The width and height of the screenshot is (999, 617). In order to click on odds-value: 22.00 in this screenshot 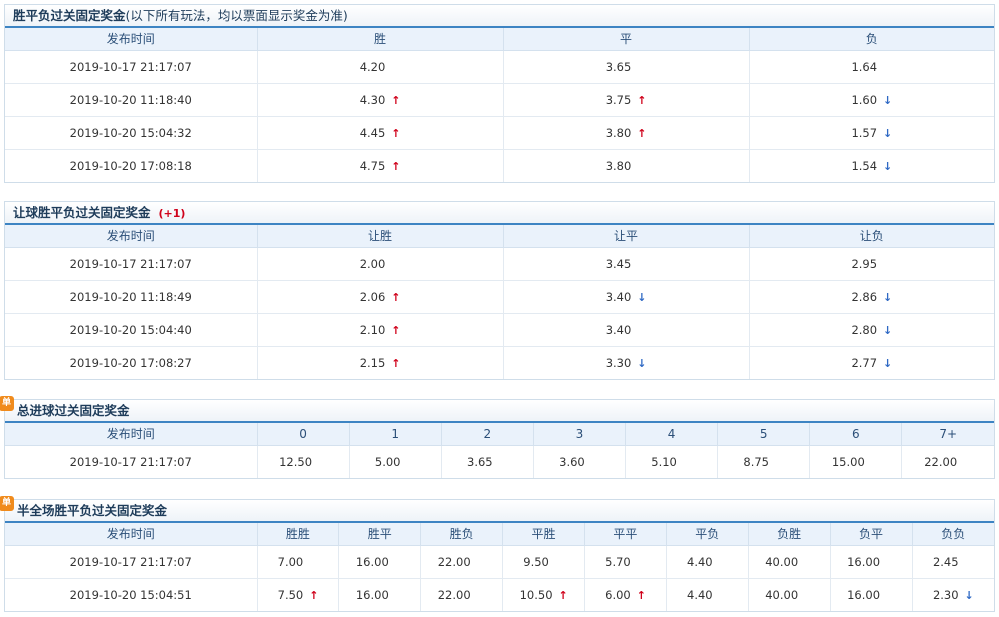, I will do `click(454, 561)`.